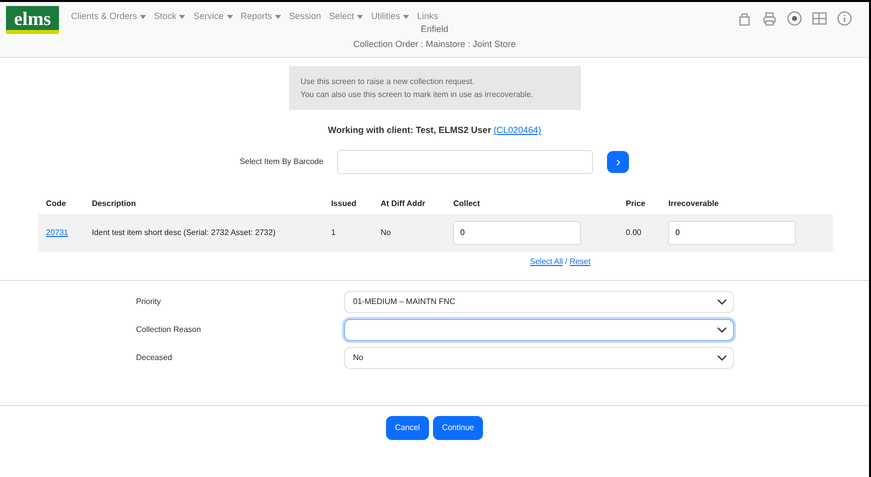 The image size is (871, 477). Describe the element at coordinates (539, 357) in the screenshot. I see `dropdown-field: No` at that location.